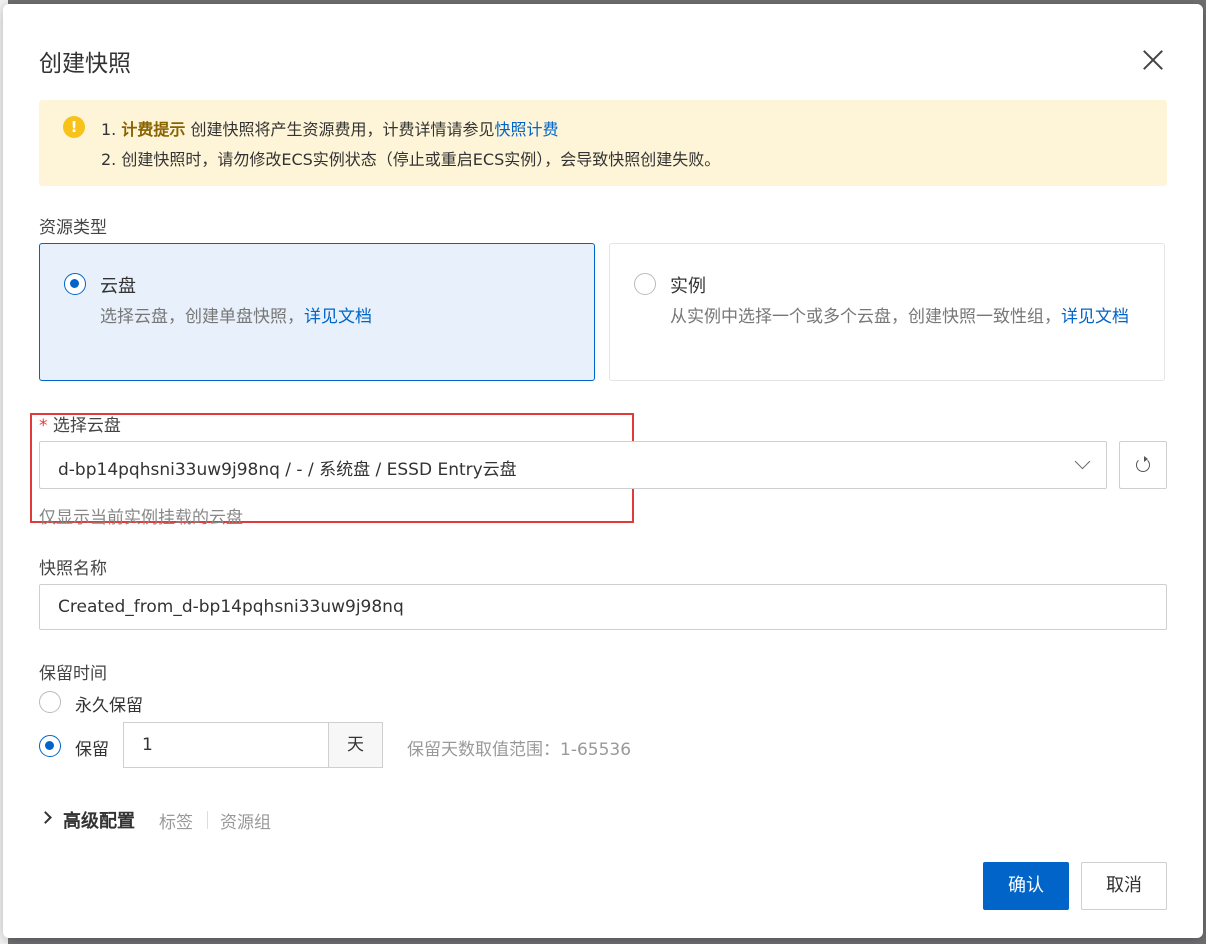  I want to click on retain-days-radio, so click(50, 746).